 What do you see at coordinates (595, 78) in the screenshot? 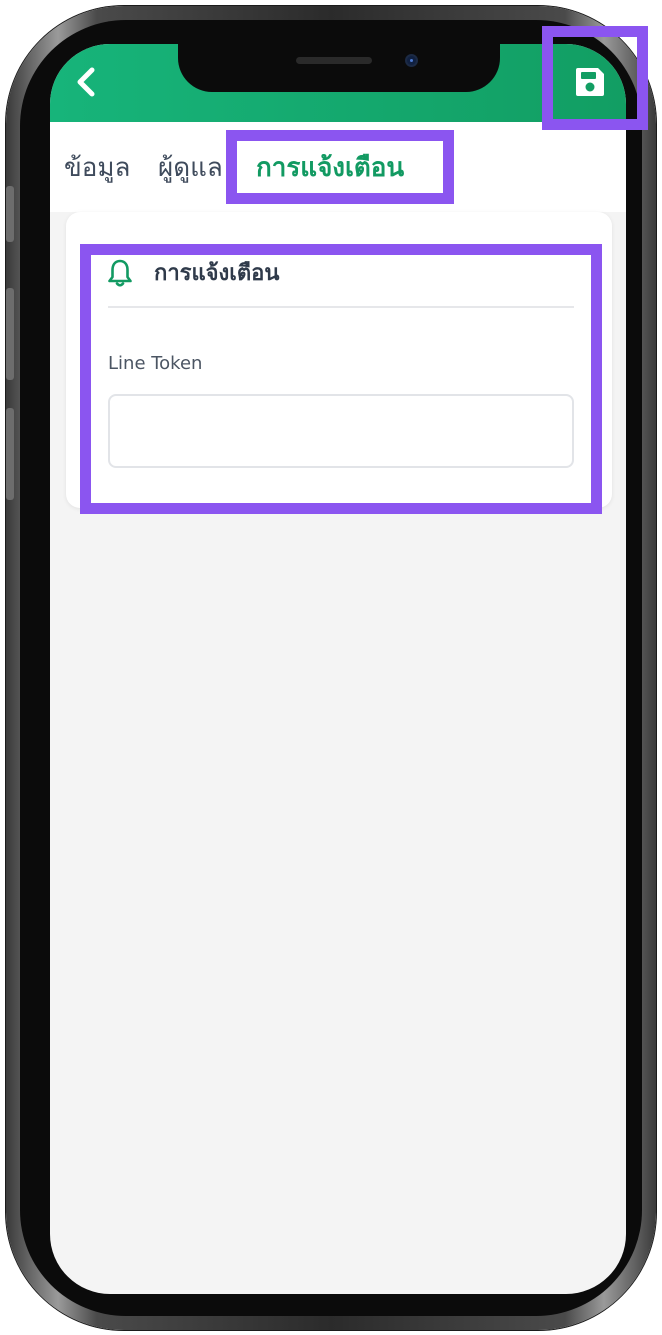
I see `highlight-save-button` at bounding box center [595, 78].